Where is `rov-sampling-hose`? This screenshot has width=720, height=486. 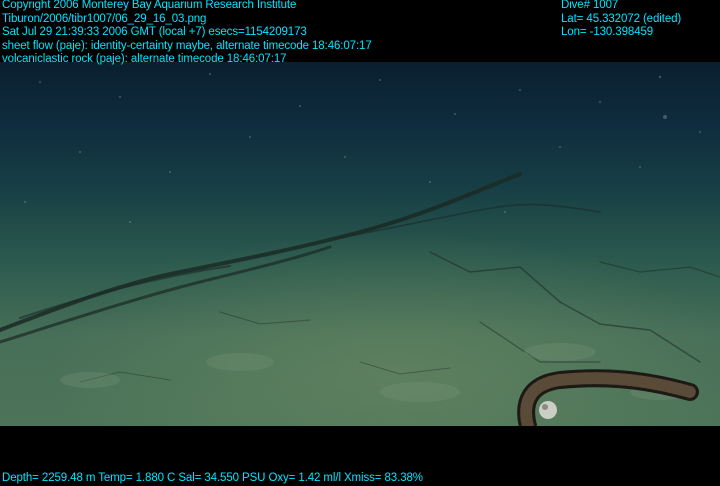
rov-sampling-hose is located at coordinates (608, 397).